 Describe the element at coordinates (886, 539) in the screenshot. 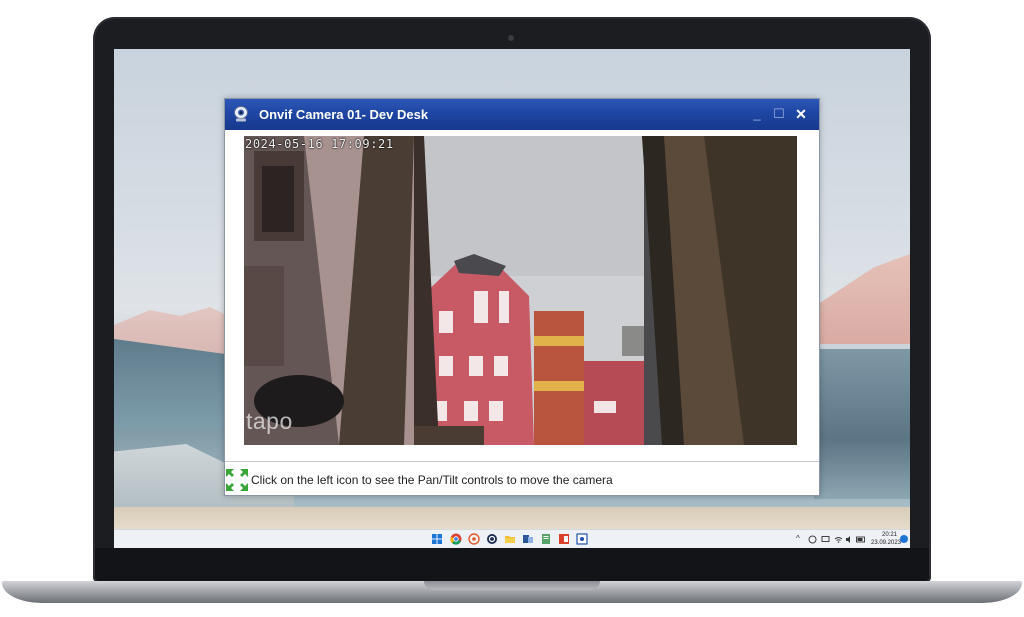

I see `taskbar-clock: 20:21 23.09.2023` at that location.